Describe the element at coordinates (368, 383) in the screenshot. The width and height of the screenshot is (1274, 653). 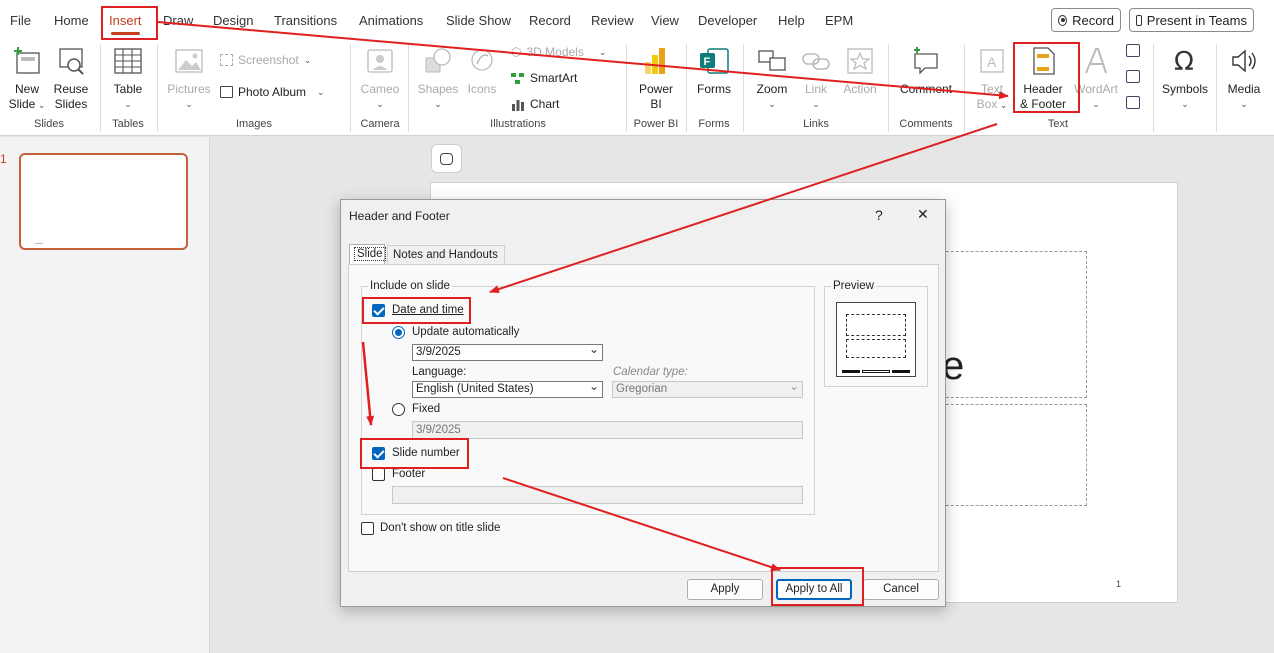
I see `arrow-date-time-to-slide-number` at that location.